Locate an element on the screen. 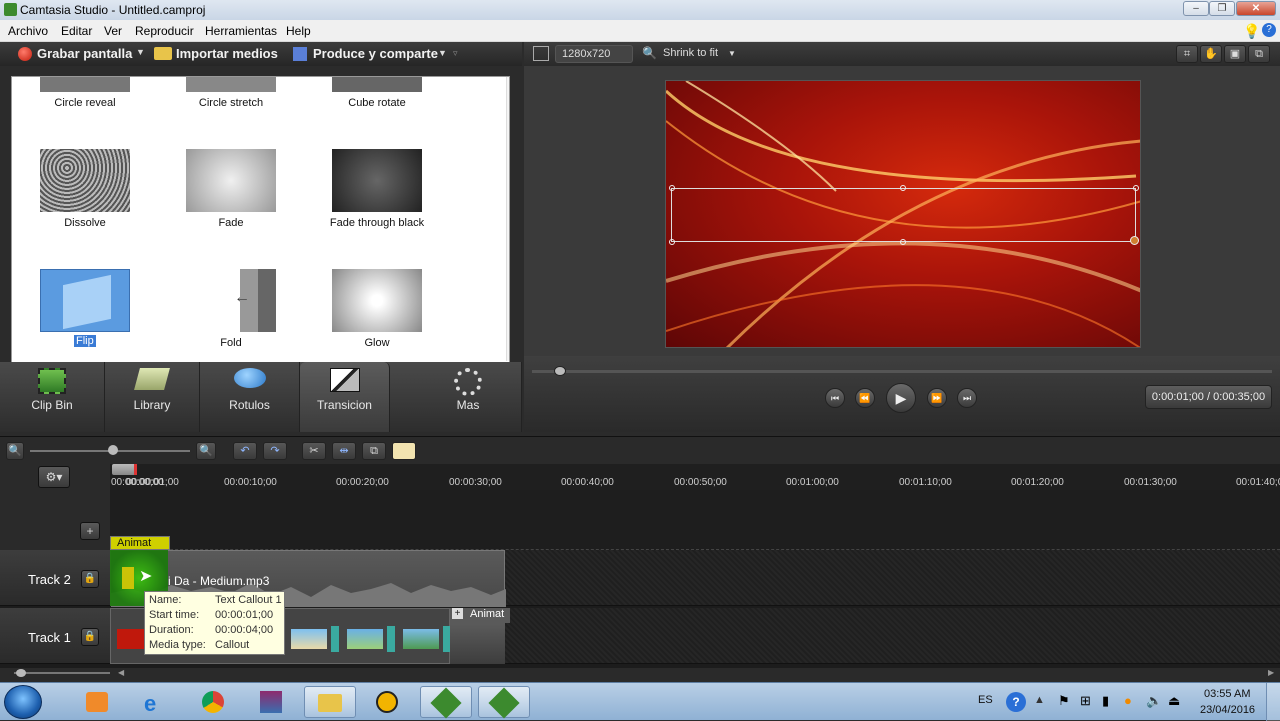 The width and height of the screenshot is (1280, 721). skip-back-icon: ⏮ is located at coordinates (835, 398).